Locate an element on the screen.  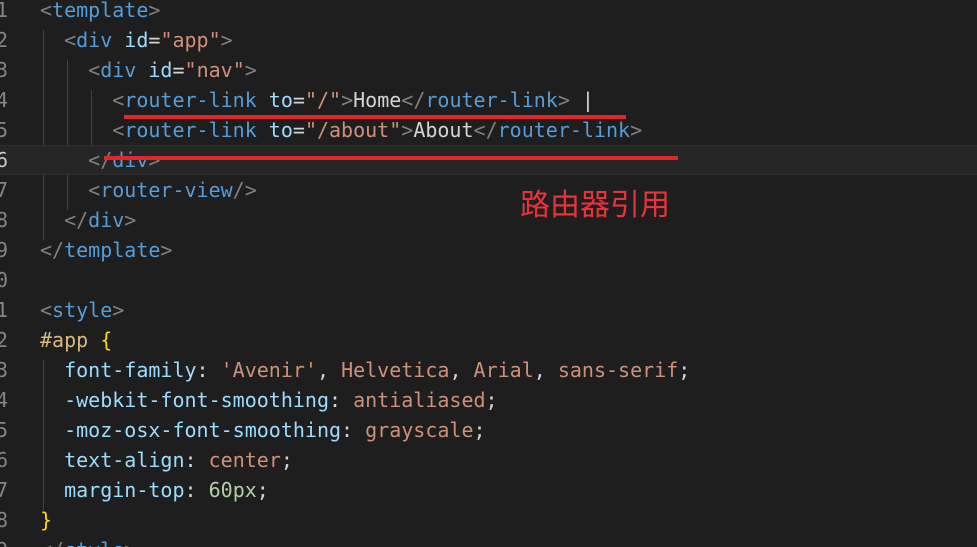
code-token: 60px is located at coordinates (232, 490).